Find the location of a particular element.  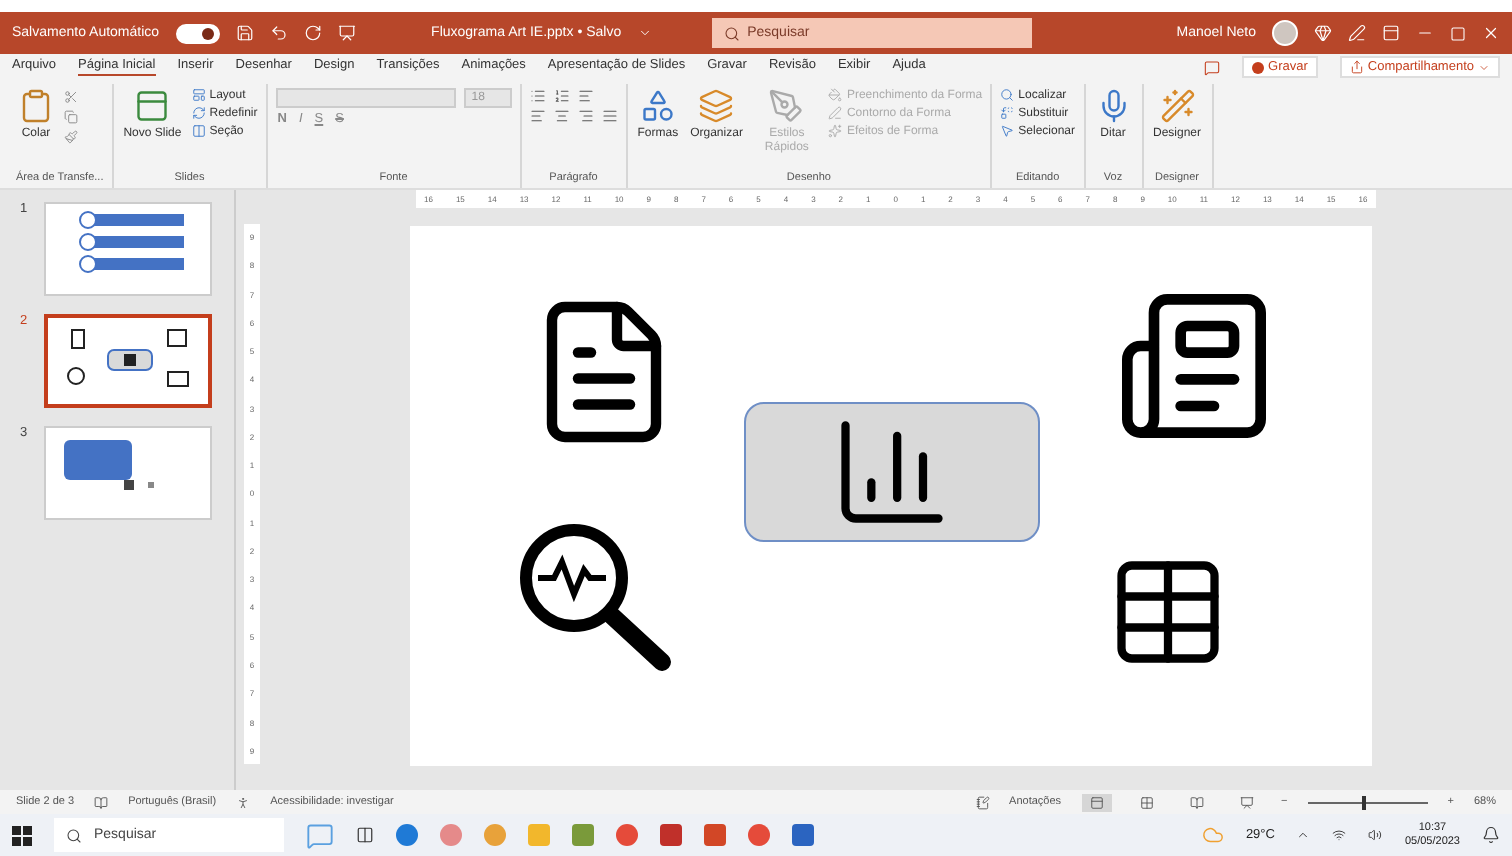

wifi-icon is located at coordinates (1339, 835).